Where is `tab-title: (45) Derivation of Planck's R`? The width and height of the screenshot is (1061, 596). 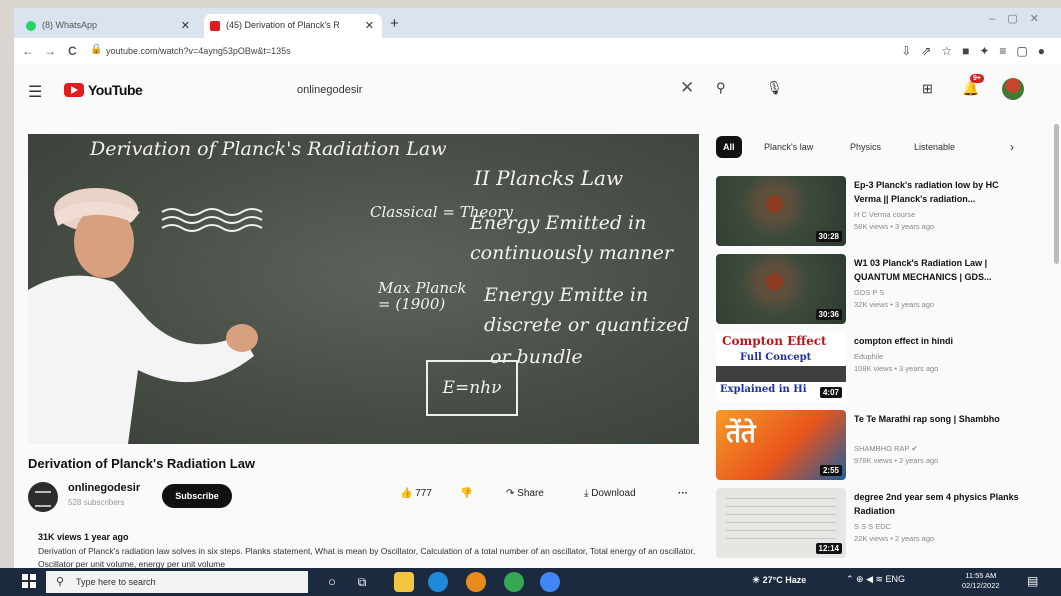
tab-title: (45) Derivation of Planck's R is located at coordinates (283, 25).